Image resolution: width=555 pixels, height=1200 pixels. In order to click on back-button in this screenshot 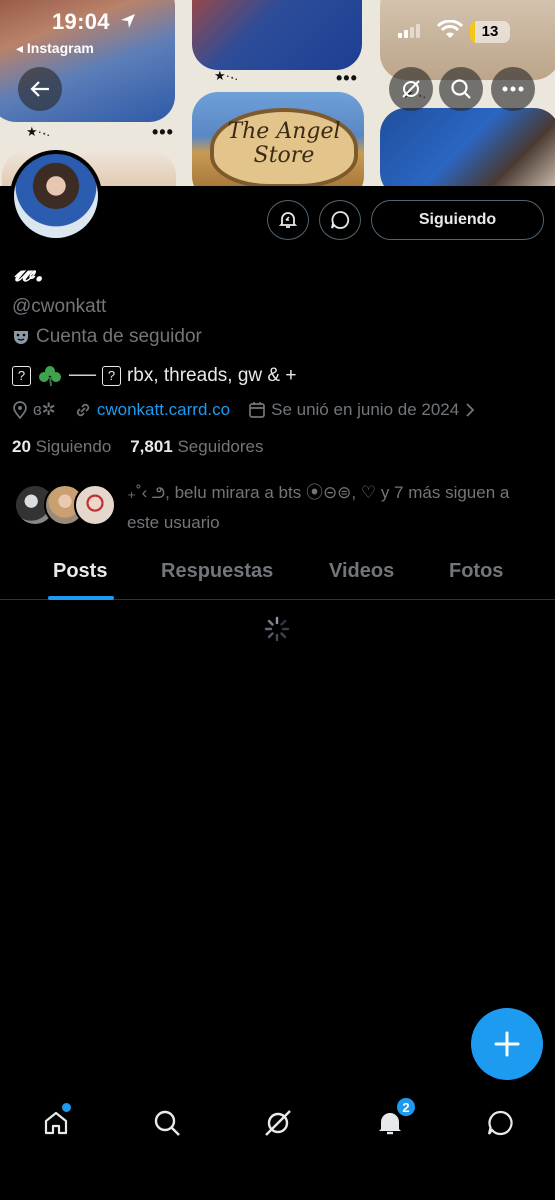, I will do `click(40, 89)`.